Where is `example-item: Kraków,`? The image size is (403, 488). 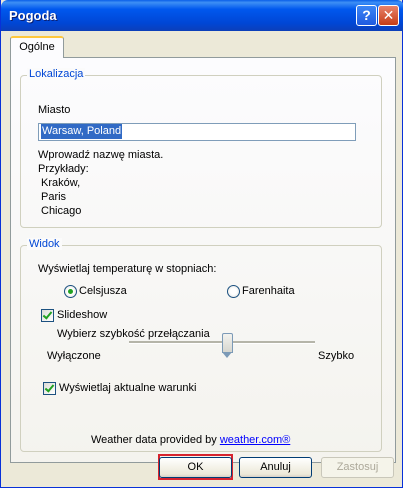 example-item: Kraków, is located at coordinates (61, 183).